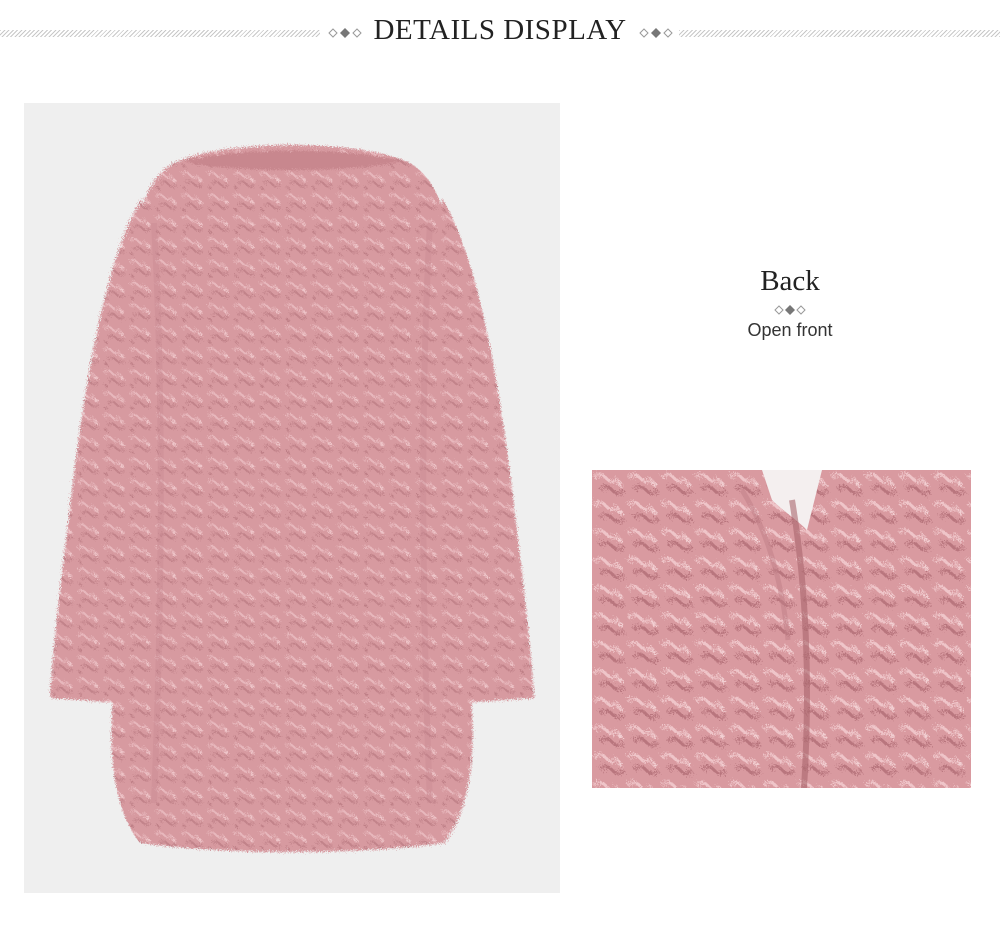  Describe the element at coordinates (500, 30) in the screenshot. I see `section-title: DETAILS DISPLAY` at that location.